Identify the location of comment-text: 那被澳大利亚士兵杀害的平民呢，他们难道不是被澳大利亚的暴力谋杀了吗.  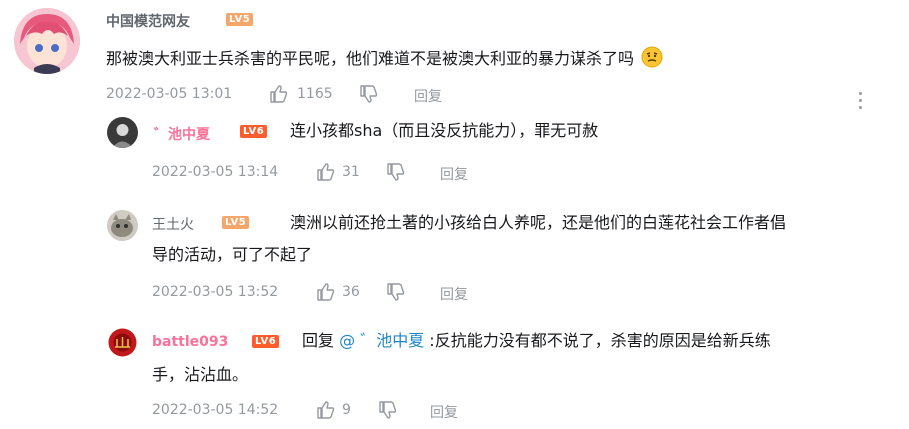
(384, 61).